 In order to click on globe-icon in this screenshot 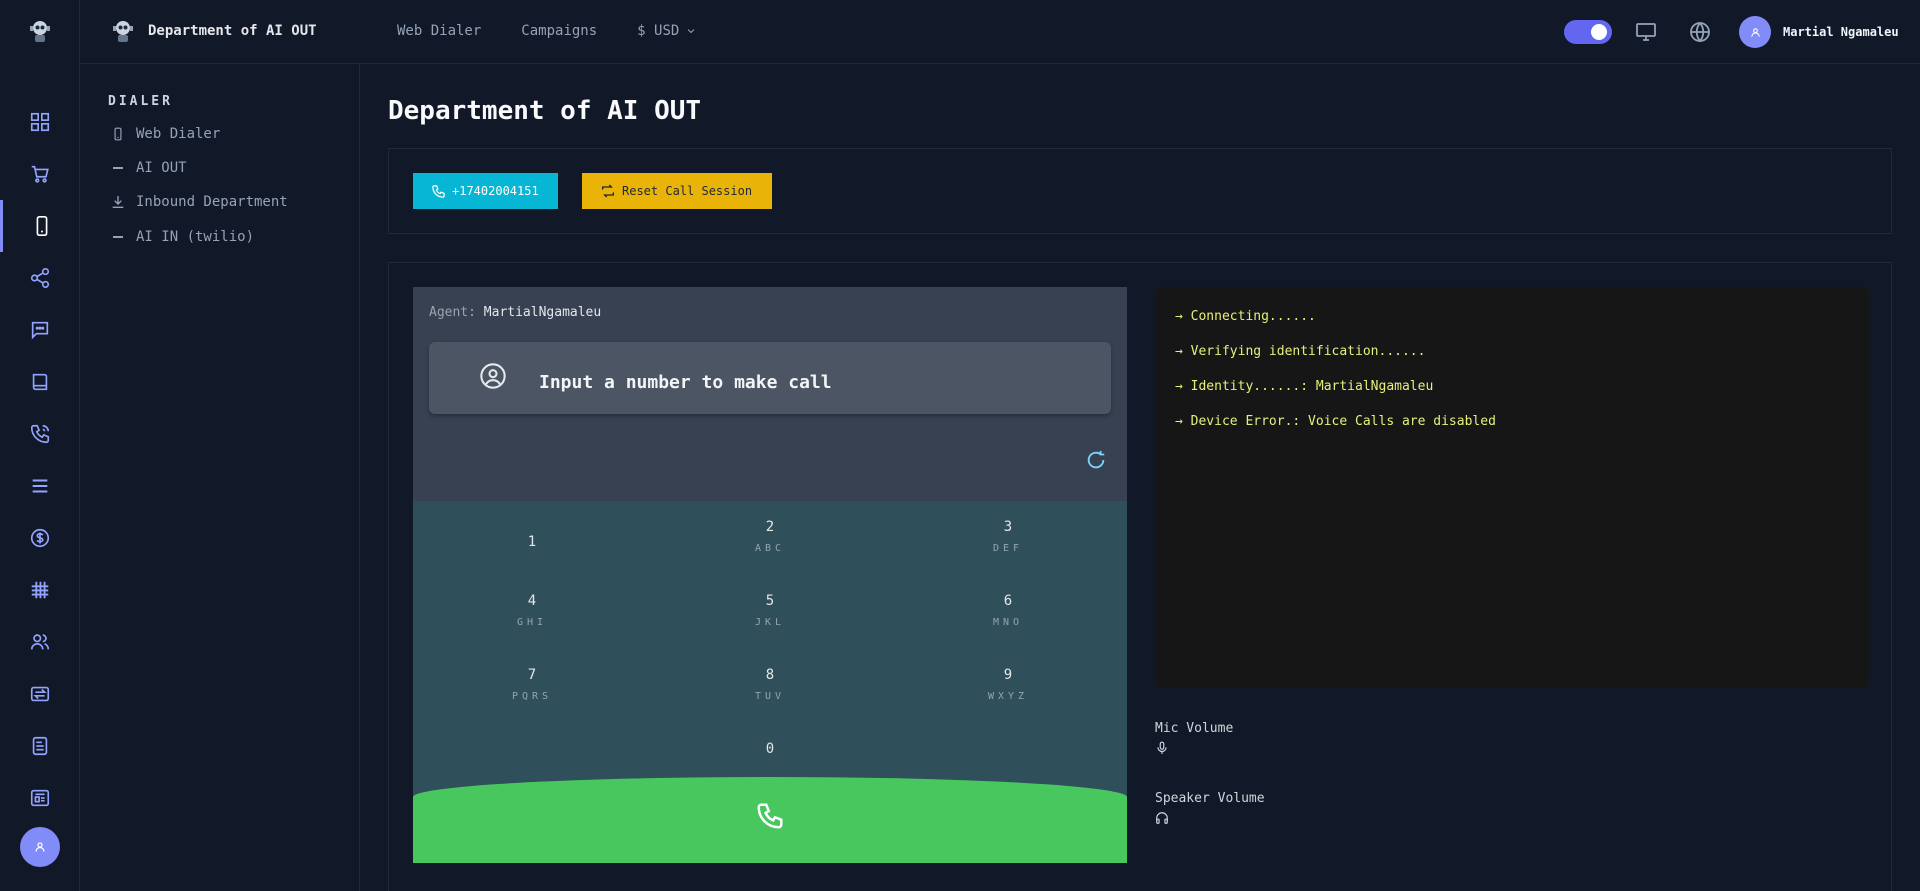, I will do `click(1700, 32)`.